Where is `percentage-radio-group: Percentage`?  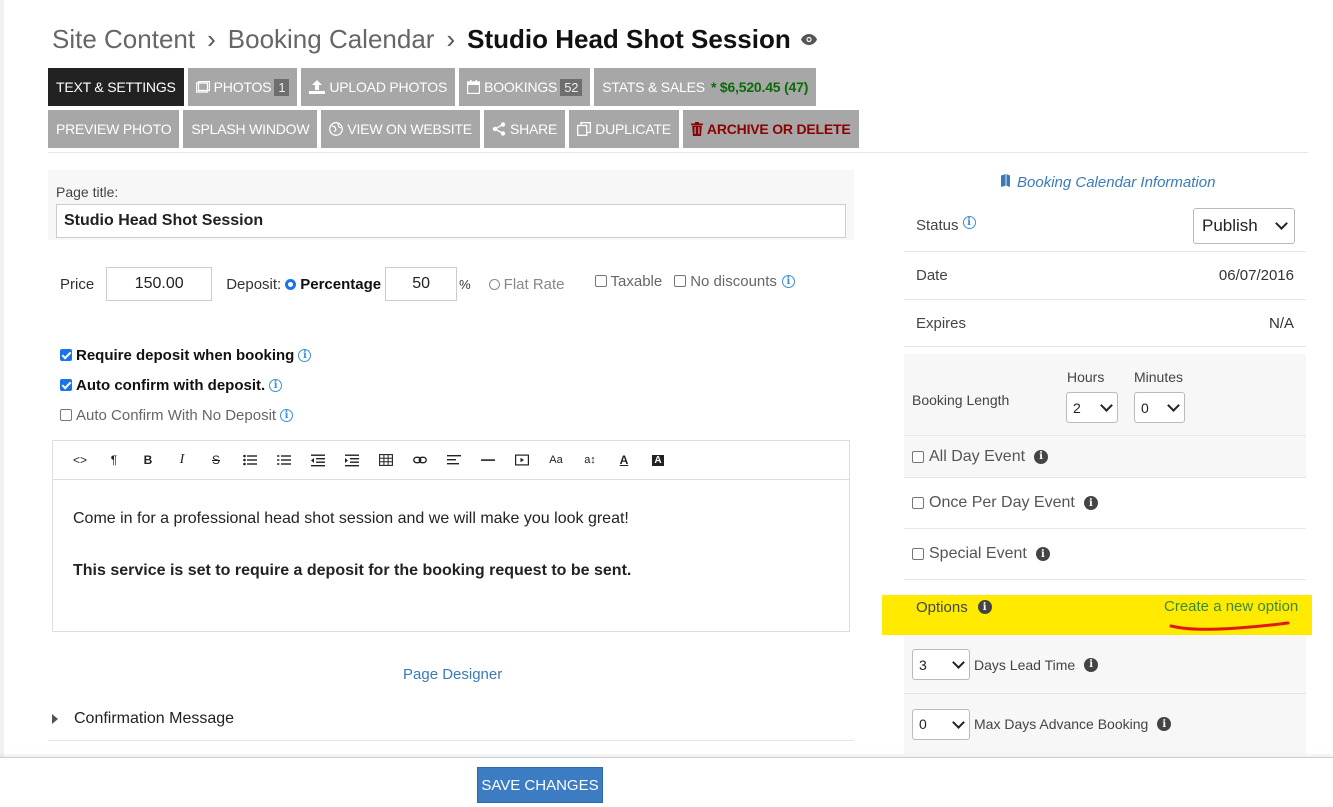 percentage-radio-group: Percentage is located at coordinates (333, 284).